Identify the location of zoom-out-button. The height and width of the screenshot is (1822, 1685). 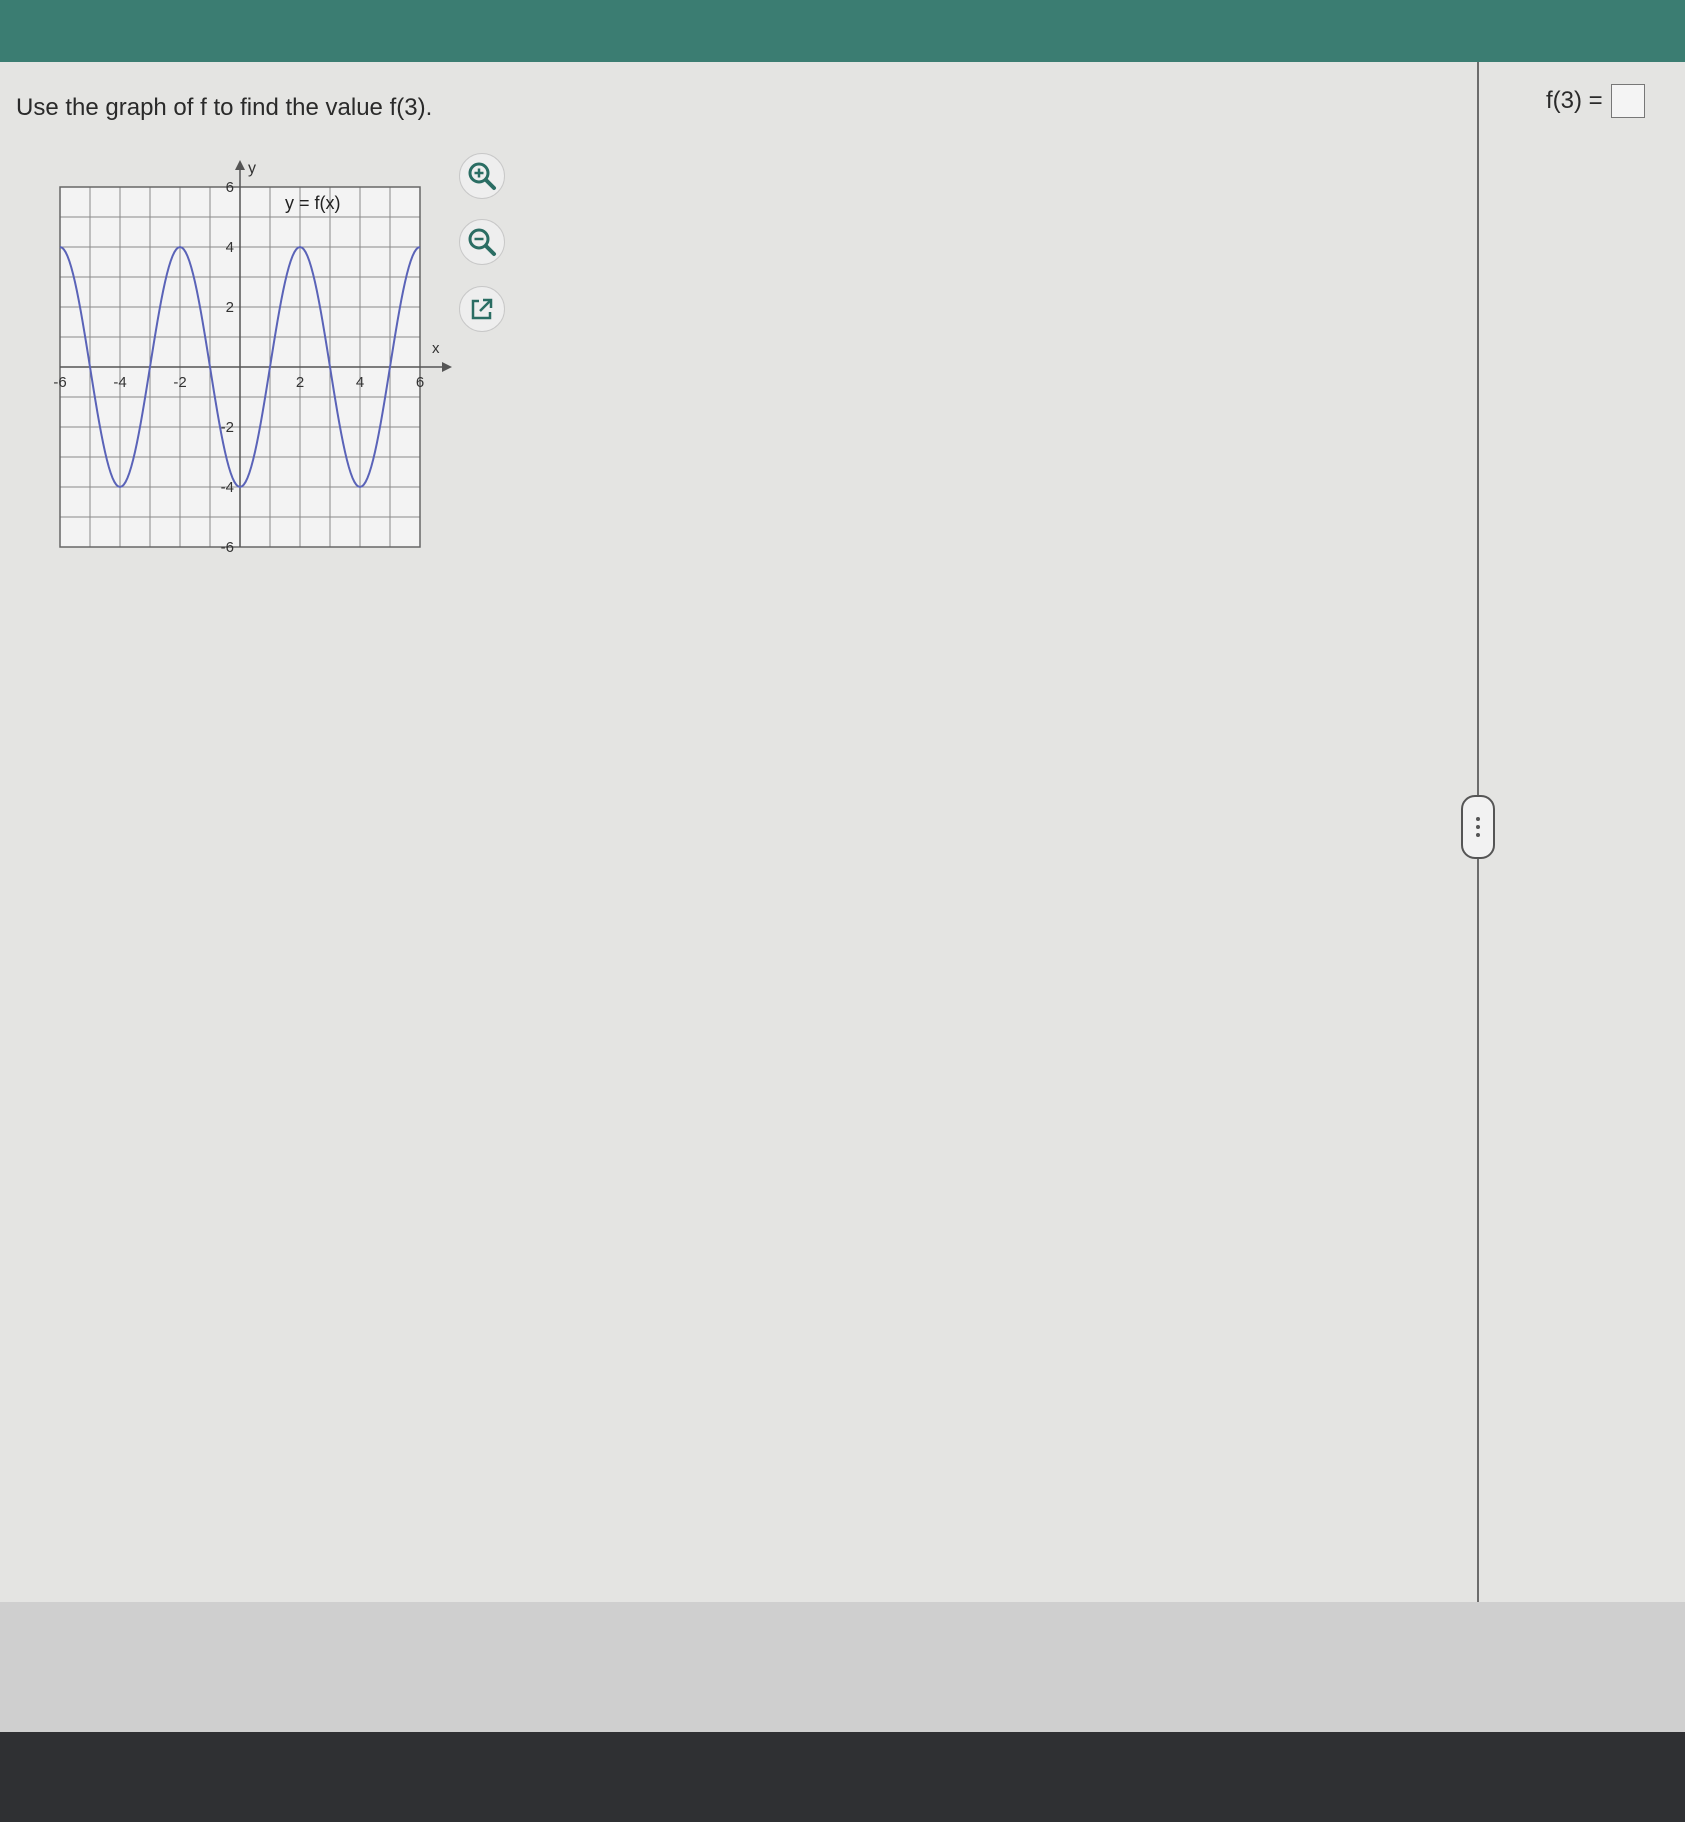
(482, 242).